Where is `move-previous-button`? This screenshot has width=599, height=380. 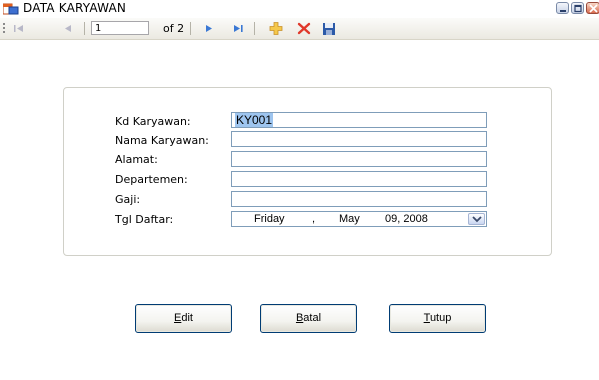
move-previous-button is located at coordinates (68, 28).